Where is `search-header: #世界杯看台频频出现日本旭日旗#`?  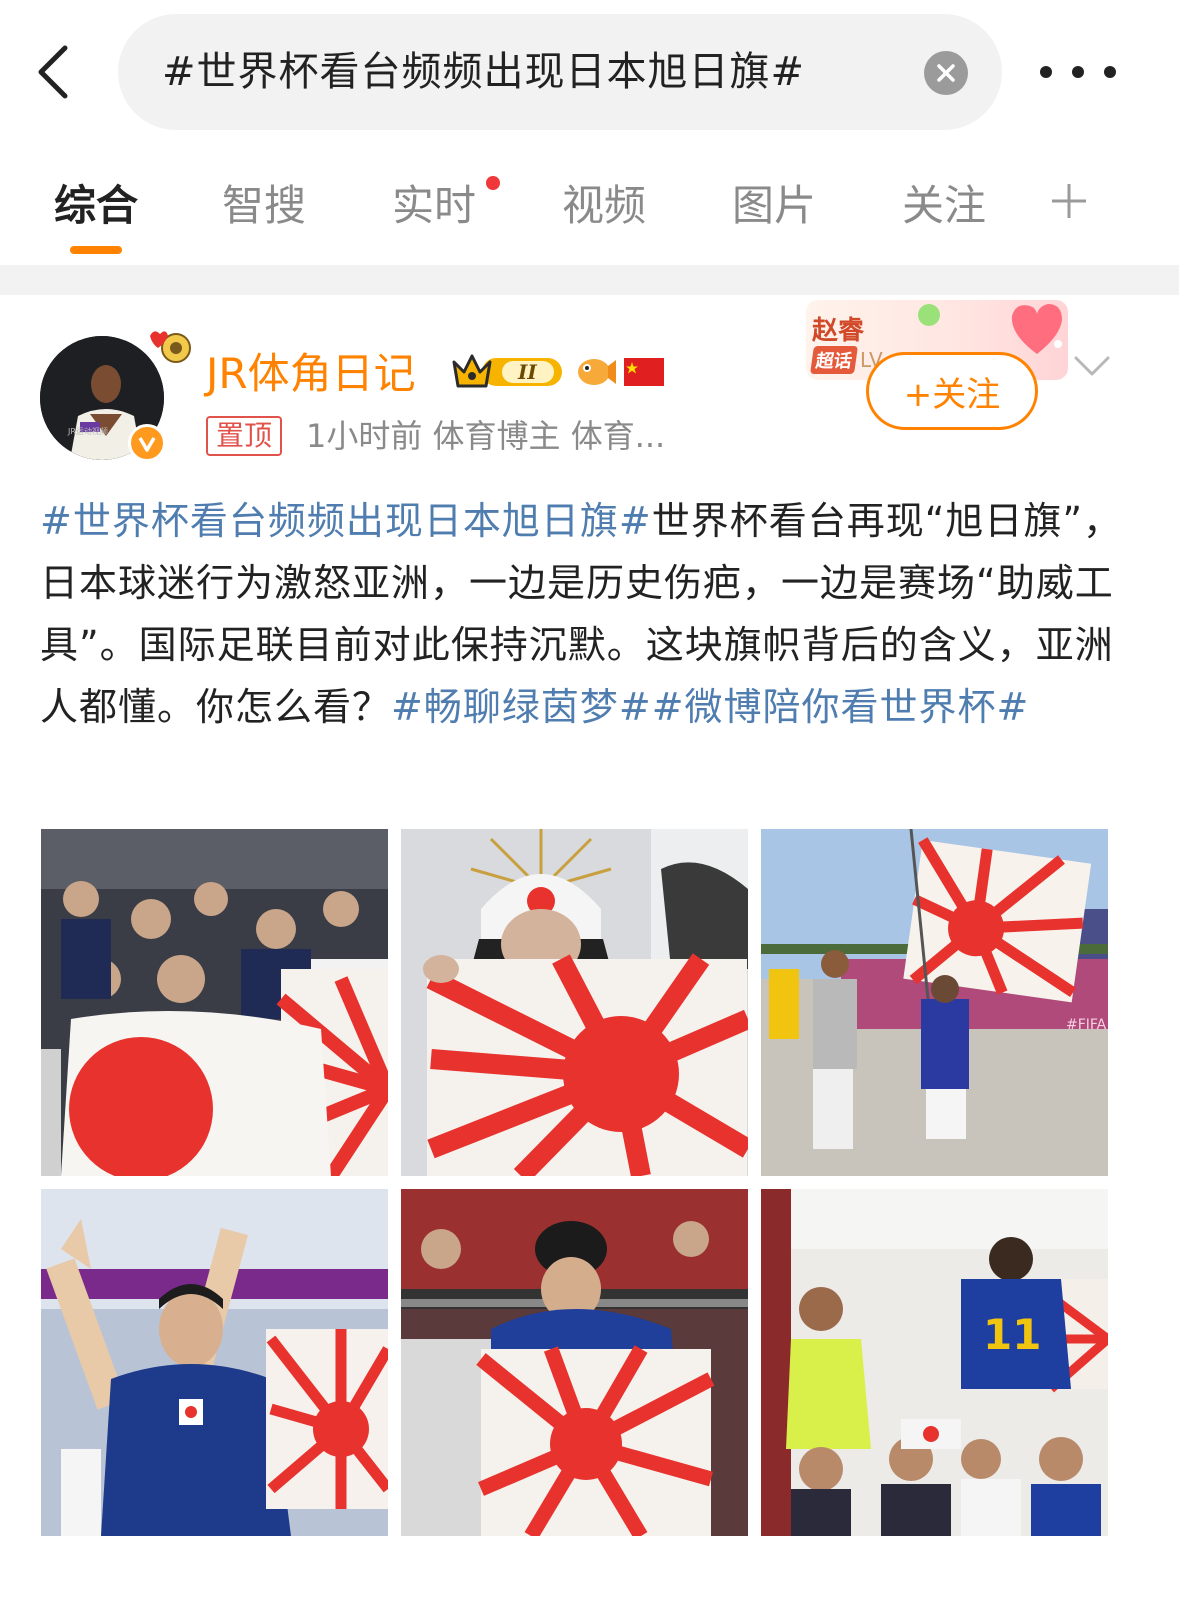 search-header: #世界杯看台频频出现日本旭日旗# is located at coordinates (589, 72).